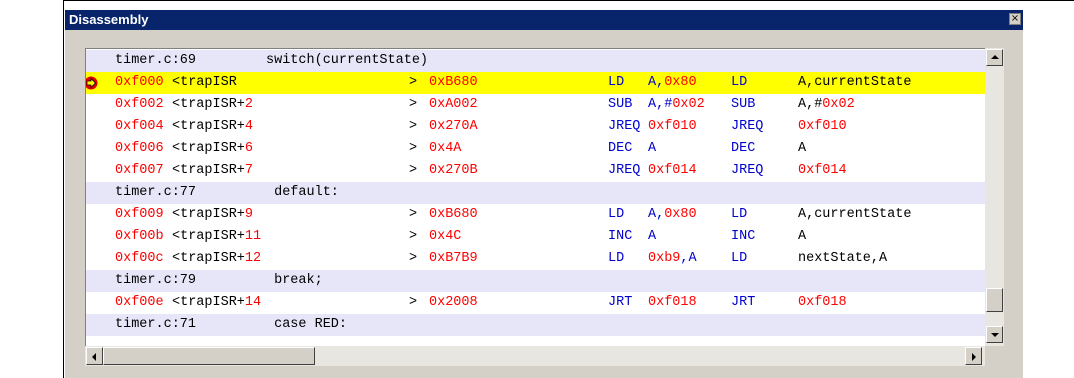  What do you see at coordinates (253, 236) in the screenshot?
I see `listing-offset: 11` at bounding box center [253, 236].